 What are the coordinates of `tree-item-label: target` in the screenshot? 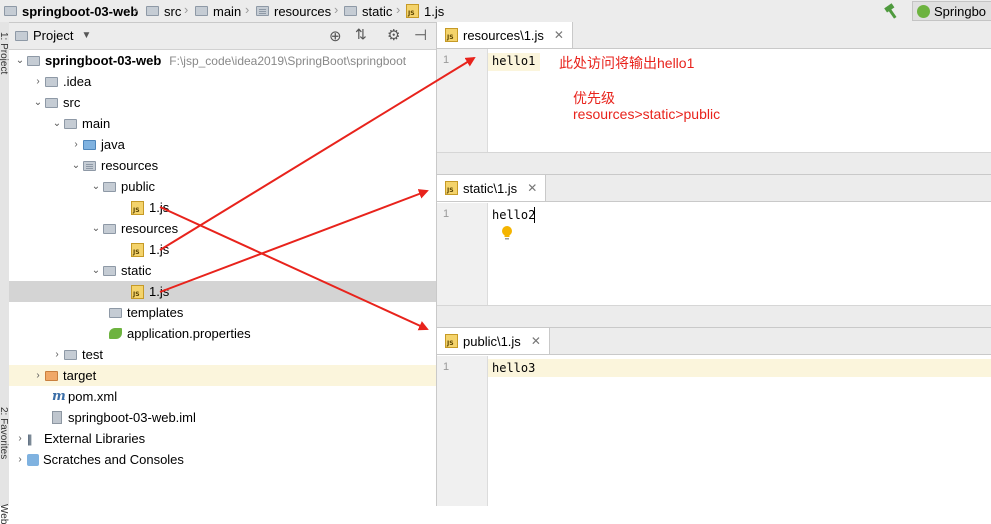 It's located at (80, 375).